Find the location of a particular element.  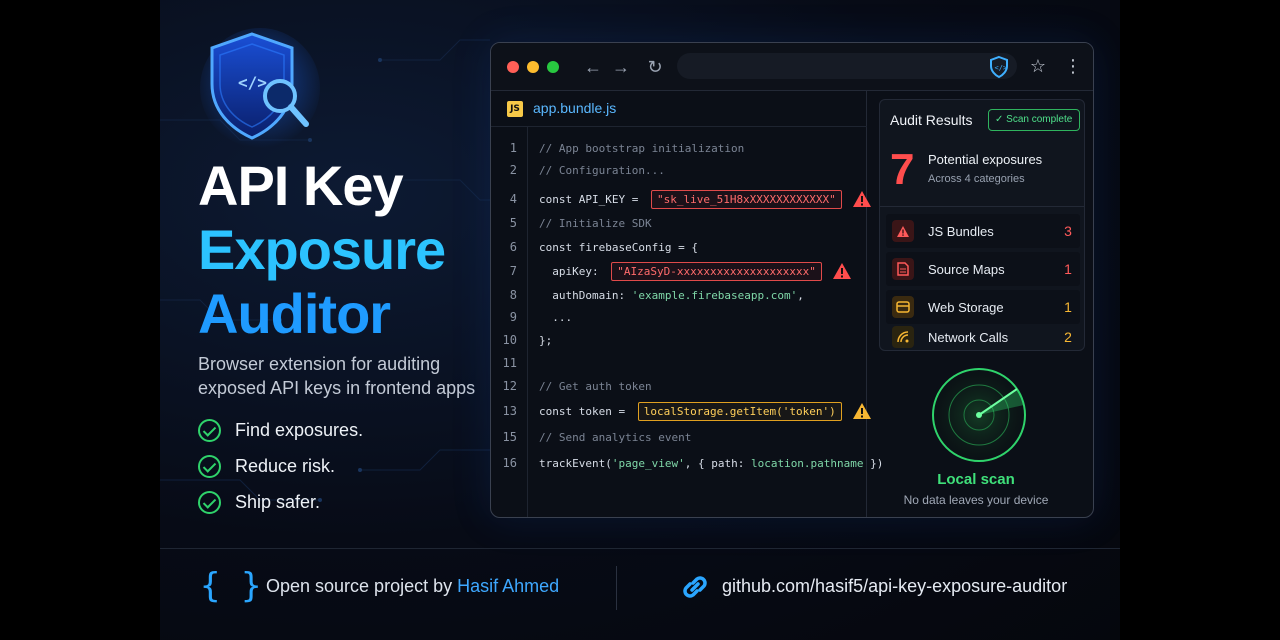

exposed-key-highlight: "sk_live_51H8xXXXXXXXXXXXX" is located at coordinates (746, 199).